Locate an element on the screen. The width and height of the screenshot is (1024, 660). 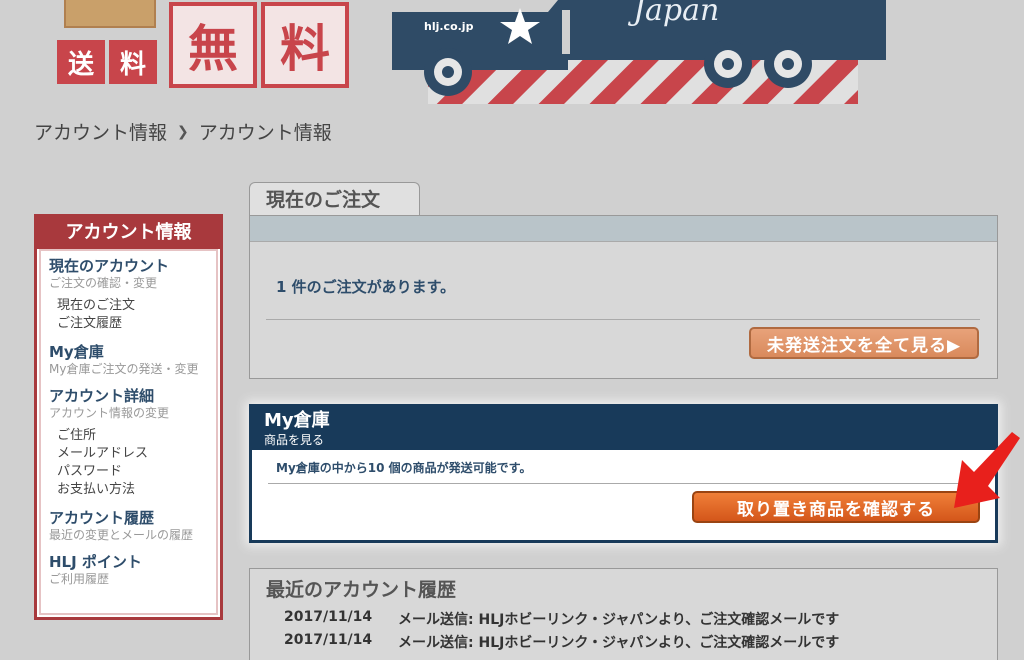
sidebar-subtitle: ご注文の確認・変更 is located at coordinates (103, 283).